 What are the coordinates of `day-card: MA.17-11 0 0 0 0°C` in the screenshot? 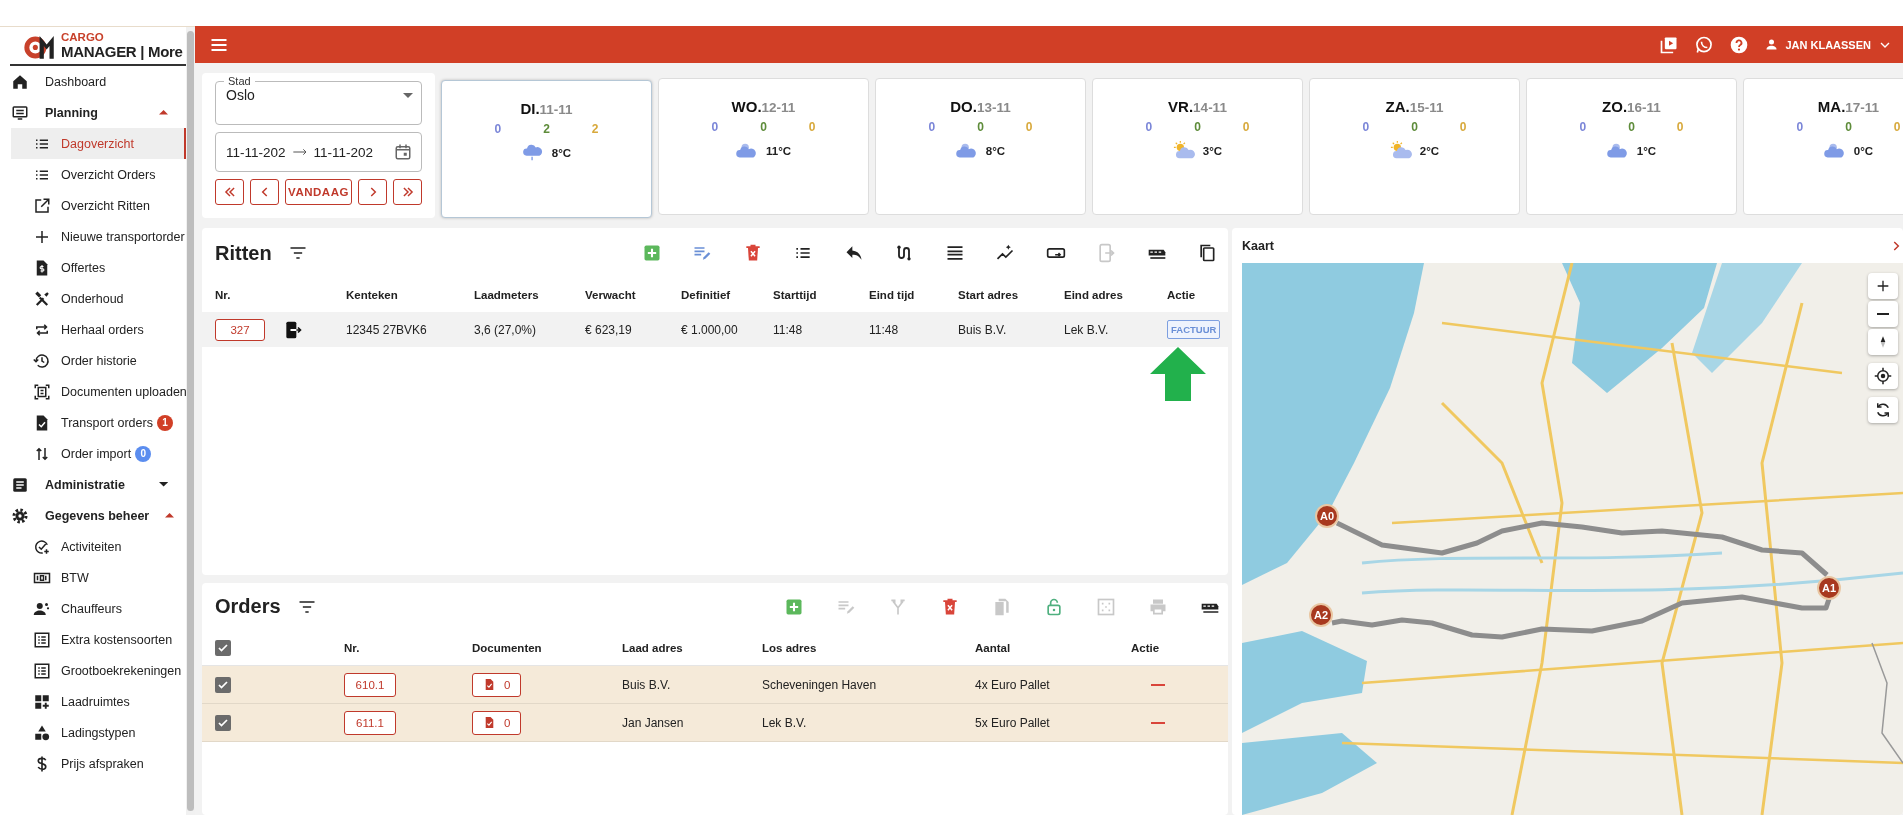 It's located at (1823, 146).